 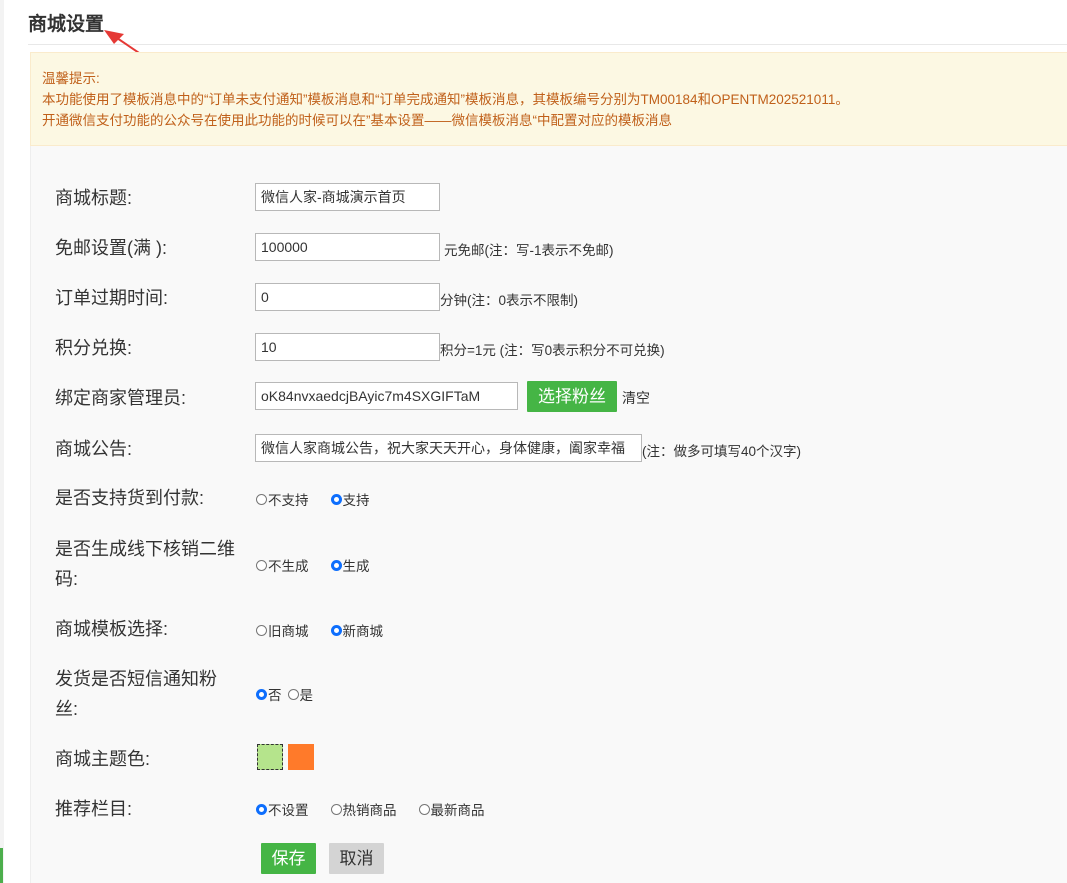 I want to click on notice-board-input: 微信人家商城公告，祝大家天天开心，身体健康，阖家幸福, so click(x=448, y=448).